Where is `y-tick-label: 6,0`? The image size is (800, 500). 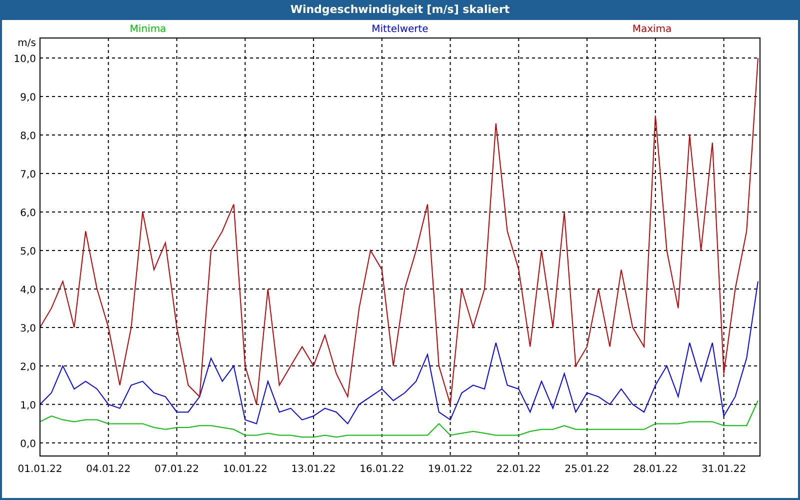
y-tick-label: 6,0 is located at coordinates (28, 213).